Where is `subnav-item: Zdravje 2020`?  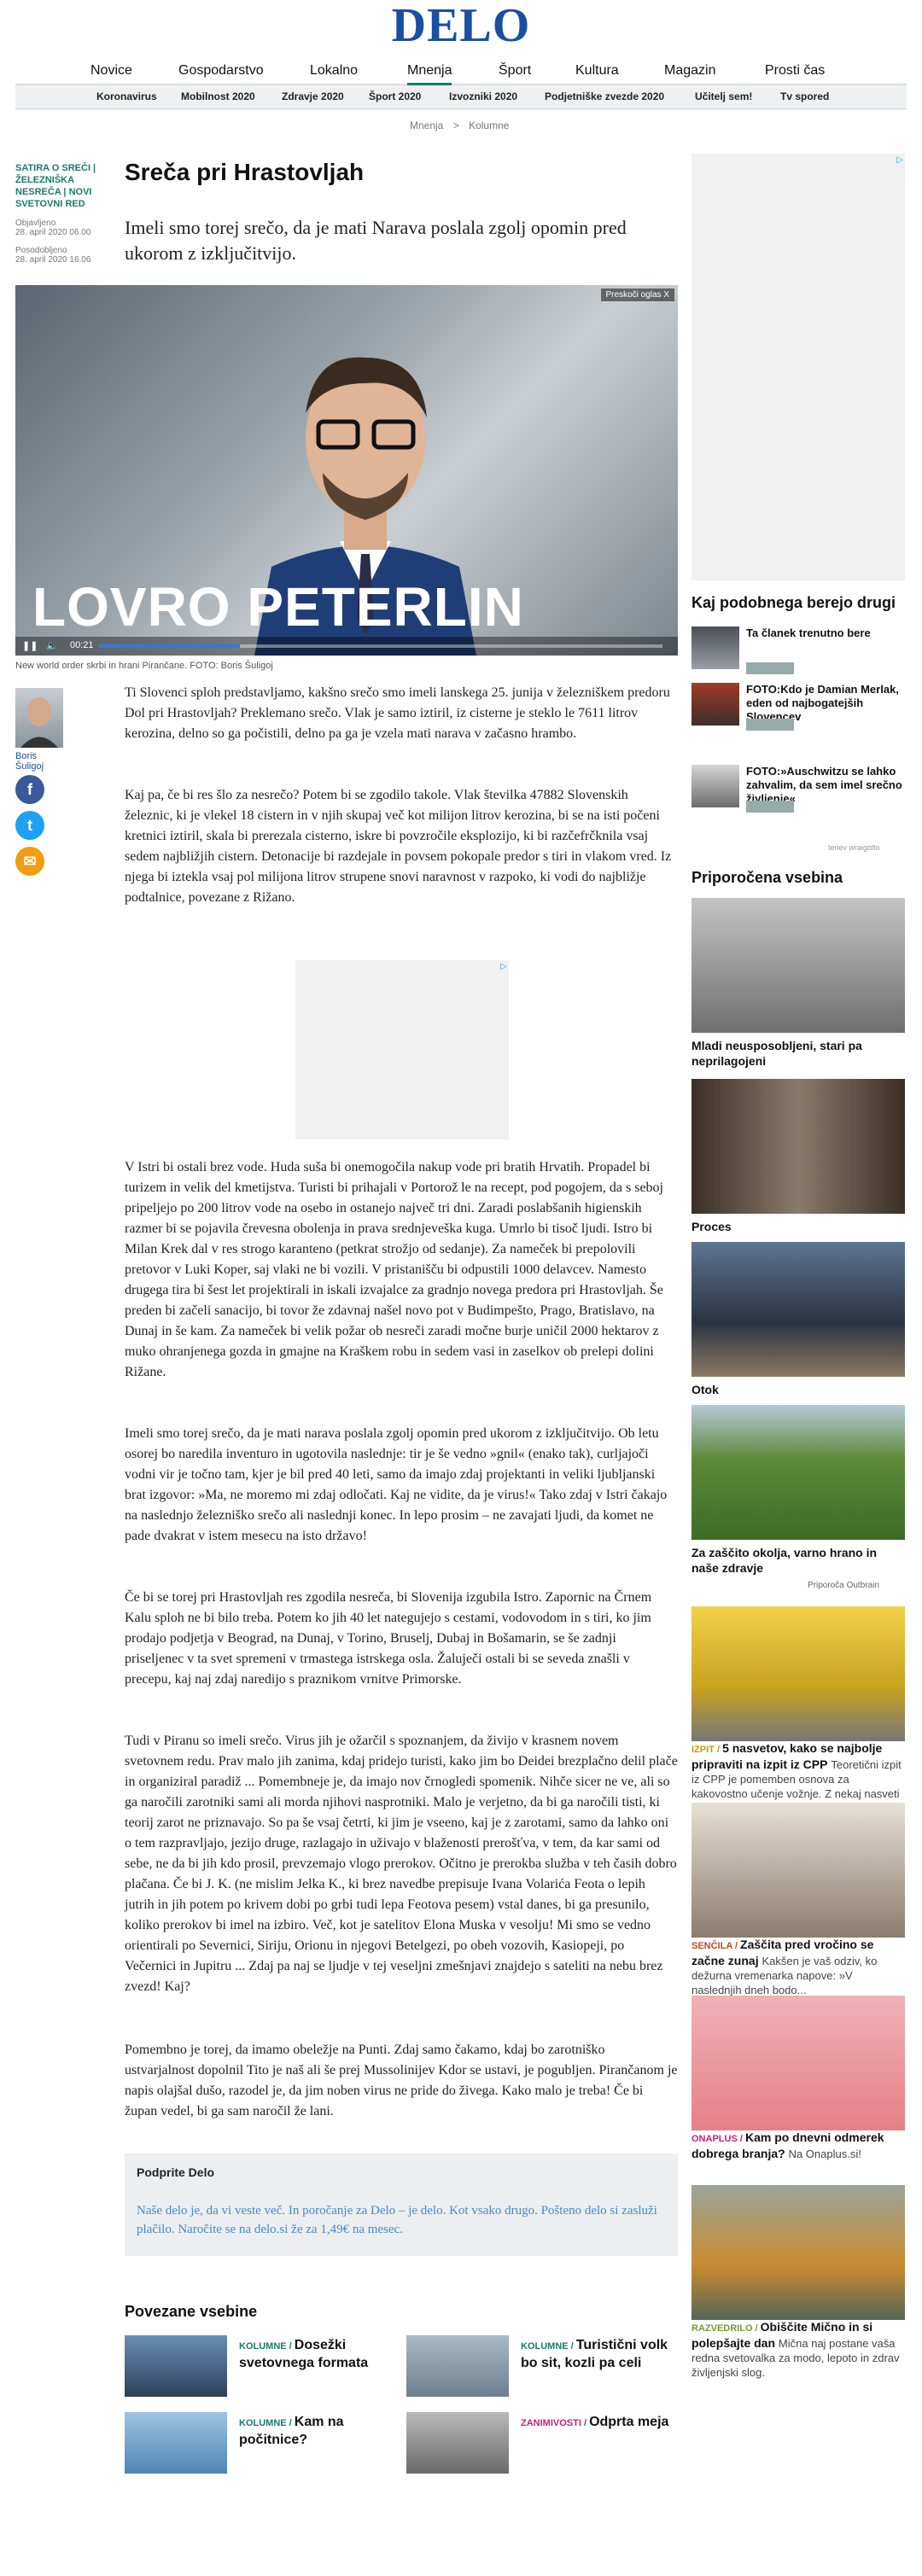
subnav-item: Zdravje 2020 is located at coordinates (313, 96).